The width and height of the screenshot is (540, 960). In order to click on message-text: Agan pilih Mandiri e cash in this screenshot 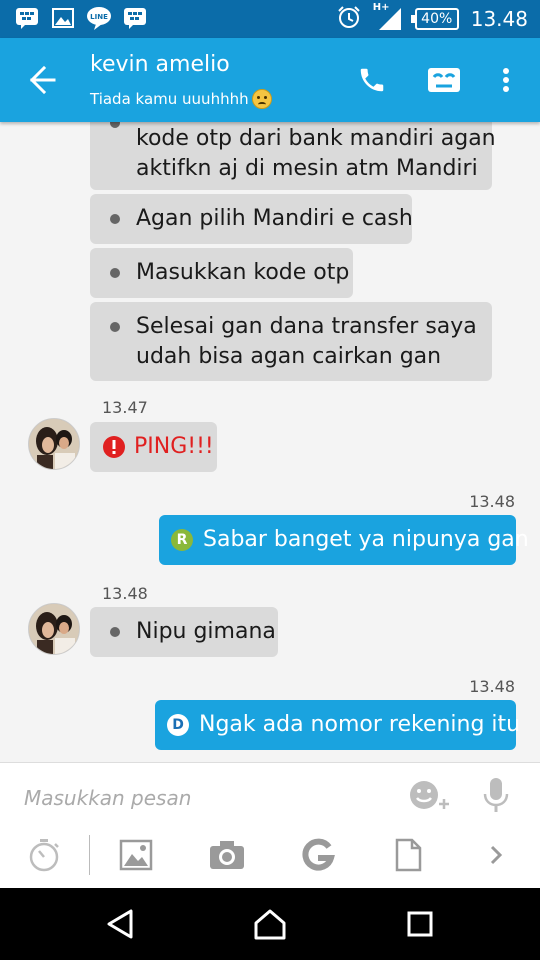, I will do `click(274, 218)`.